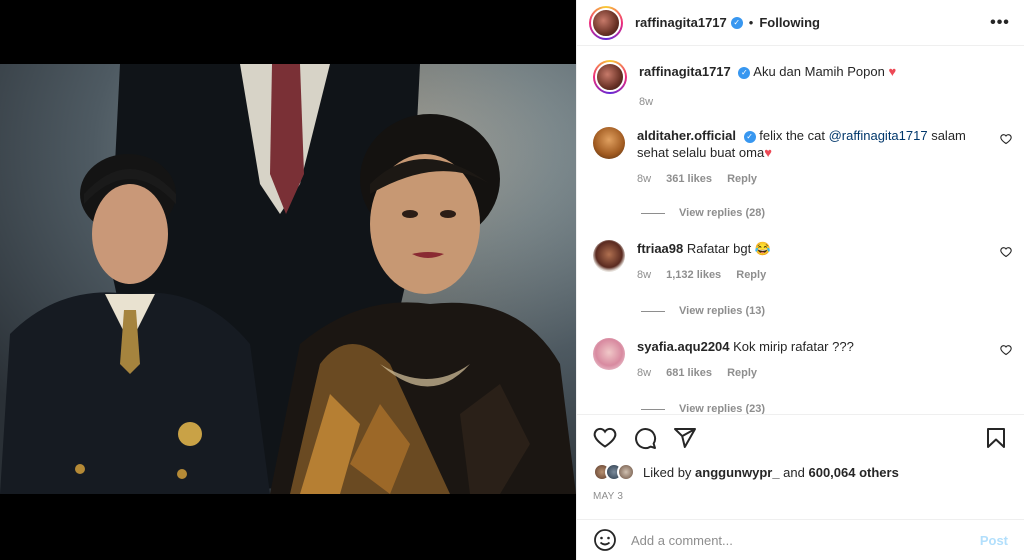 The image size is (1024, 560). I want to click on view-replies-button: View replies (28), so click(703, 213).